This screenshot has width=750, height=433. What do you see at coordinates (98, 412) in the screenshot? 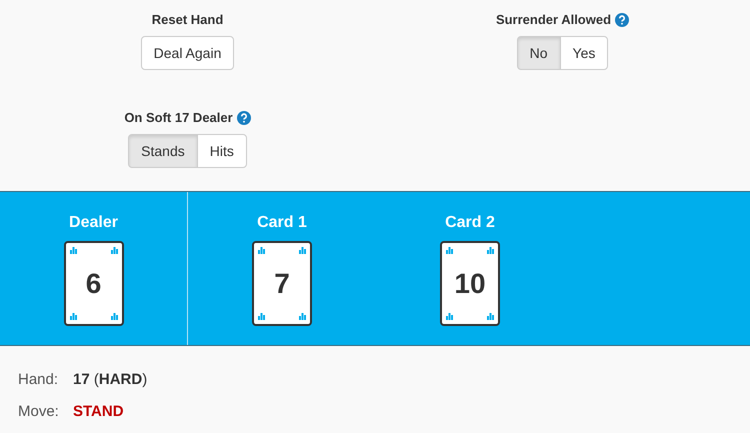
I see `move-value: STAND` at bounding box center [98, 412].